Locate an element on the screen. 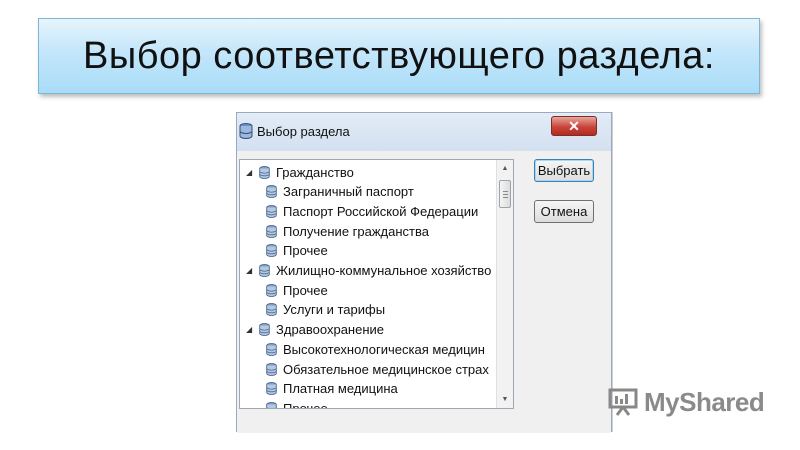  tree-leaf-node: Получение гражданства is located at coordinates (347, 231).